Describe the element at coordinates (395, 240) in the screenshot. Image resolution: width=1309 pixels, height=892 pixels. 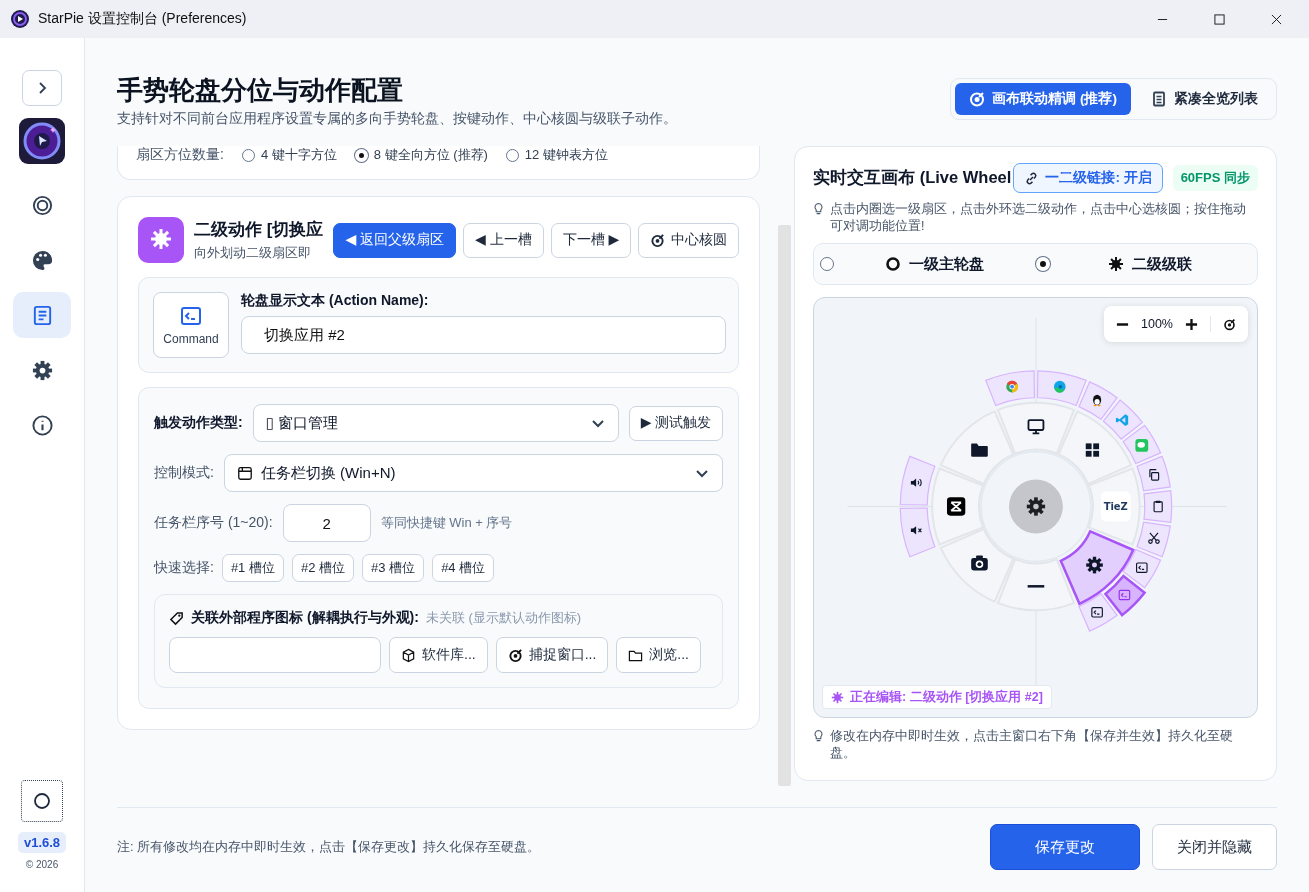
I see `nav-button: ◀ 返回父级扇区` at that location.